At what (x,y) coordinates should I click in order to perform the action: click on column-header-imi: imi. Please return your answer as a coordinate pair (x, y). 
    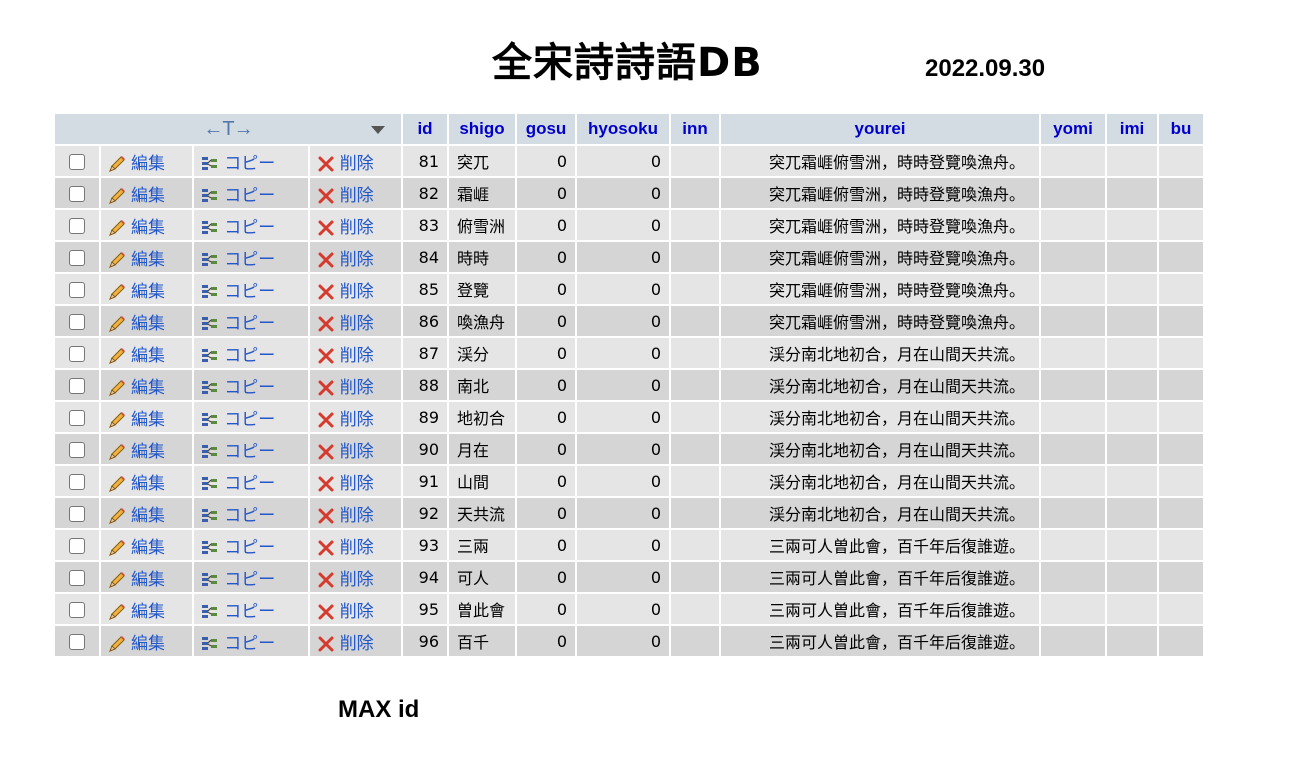
    Looking at the image, I should click on (1132, 129).